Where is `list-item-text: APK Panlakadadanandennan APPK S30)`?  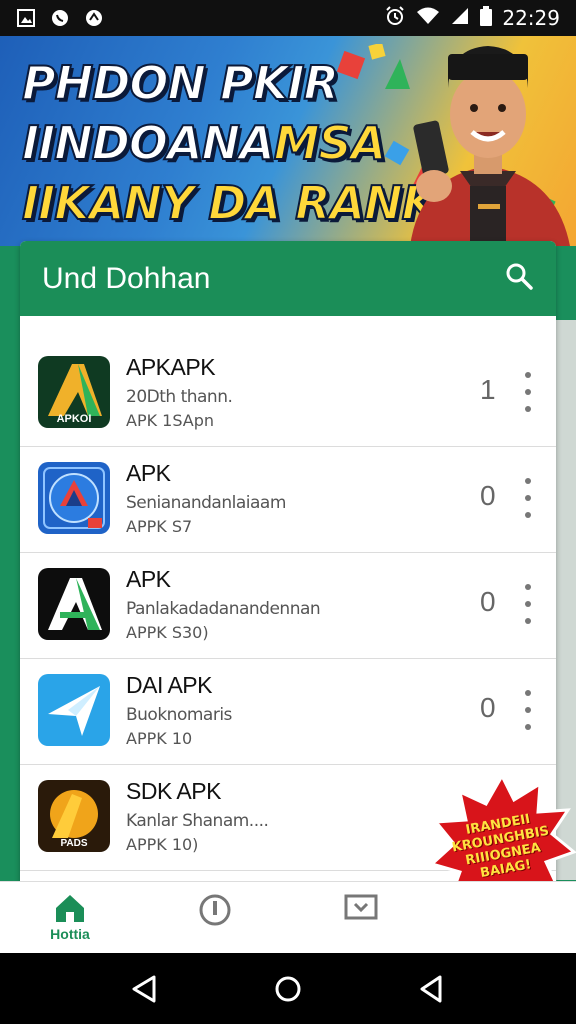
list-item-text: APK Panlakadadanandennan APPK S30) is located at coordinates (223, 604).